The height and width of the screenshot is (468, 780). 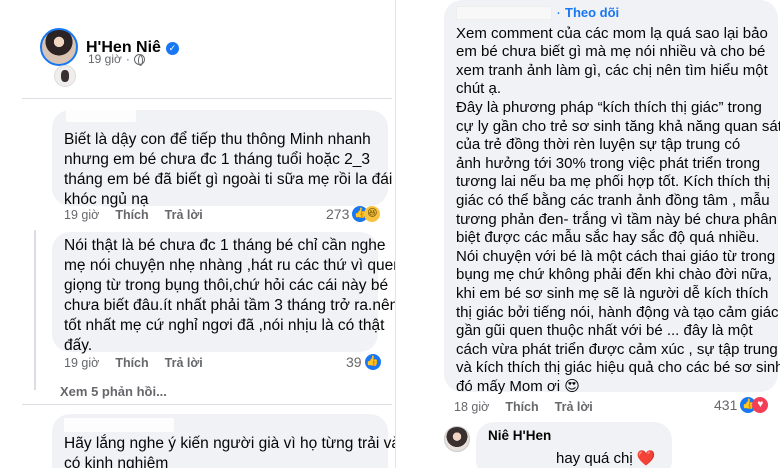 What do you see at coordinates (109, 47) in the screenshot?
I see `post-header: H'Hen Niê ✓ 19 giờ ·` at bounding box center [109, 47].